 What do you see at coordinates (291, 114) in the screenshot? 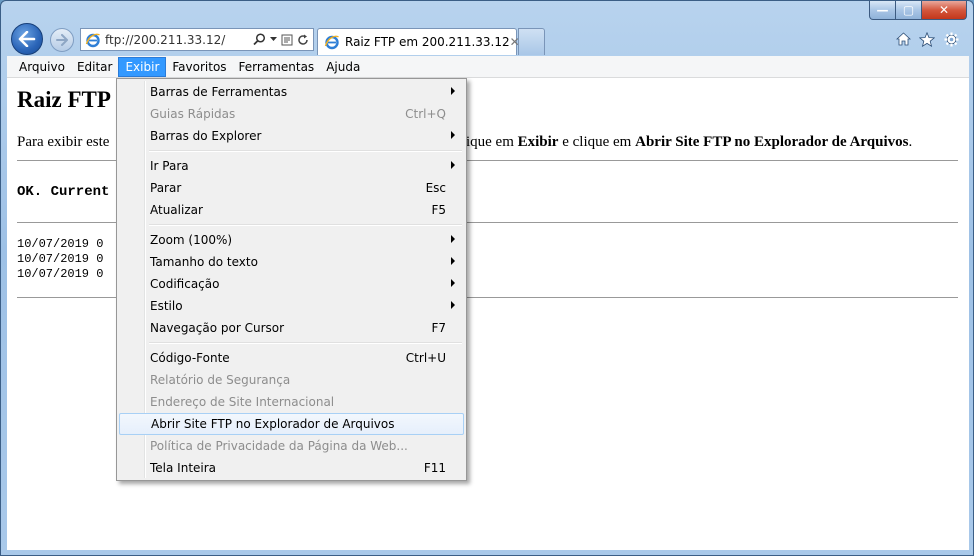
I see `menu-guias-rapidas: Guias Rápidas Ctrl+Q` at bounding box center [291, 114].